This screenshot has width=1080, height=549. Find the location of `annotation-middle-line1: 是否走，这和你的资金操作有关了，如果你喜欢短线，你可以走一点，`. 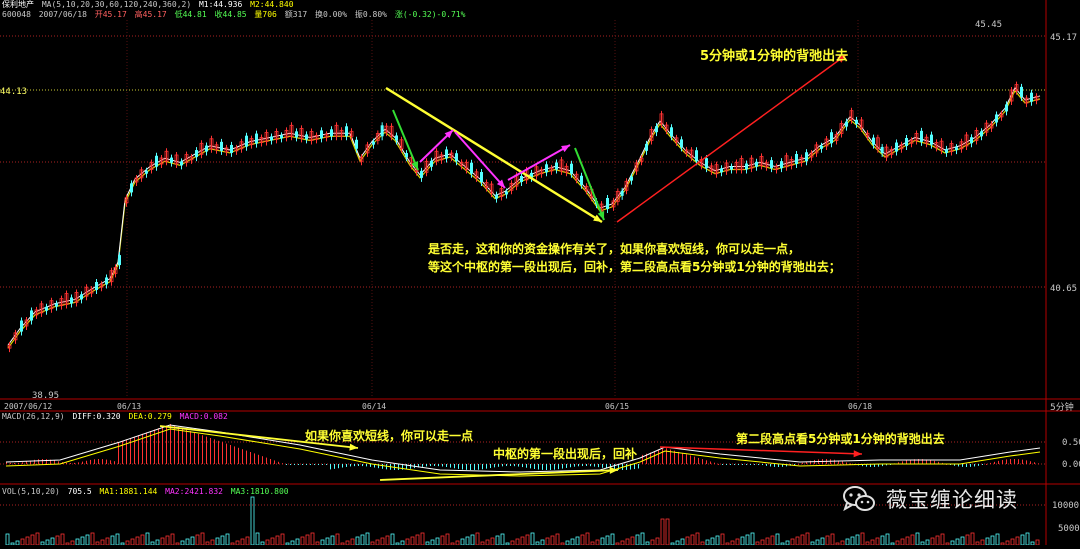

annotation-middle-line1: 是否走，这和你的资金操作有关了，如果你喜欢短线，你可以走一点， is located at coordinates (613, 248).